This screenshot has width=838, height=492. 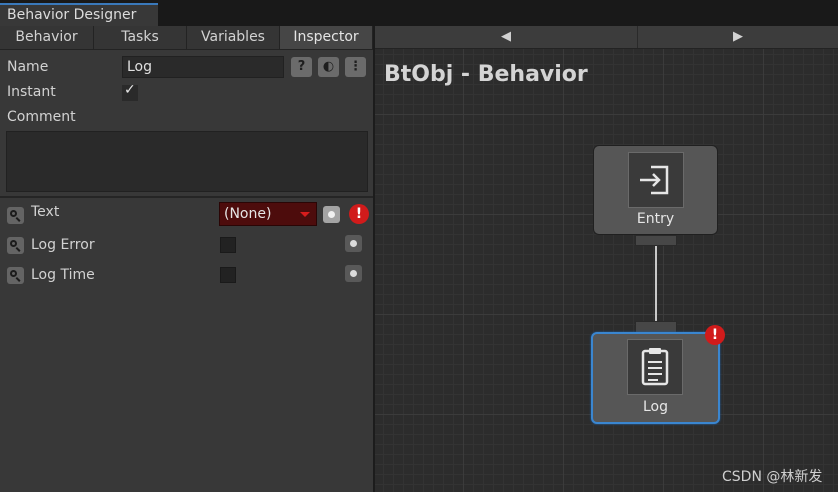 I want to click on field-label-log-error: Log Error, so click(x=63, y=245).